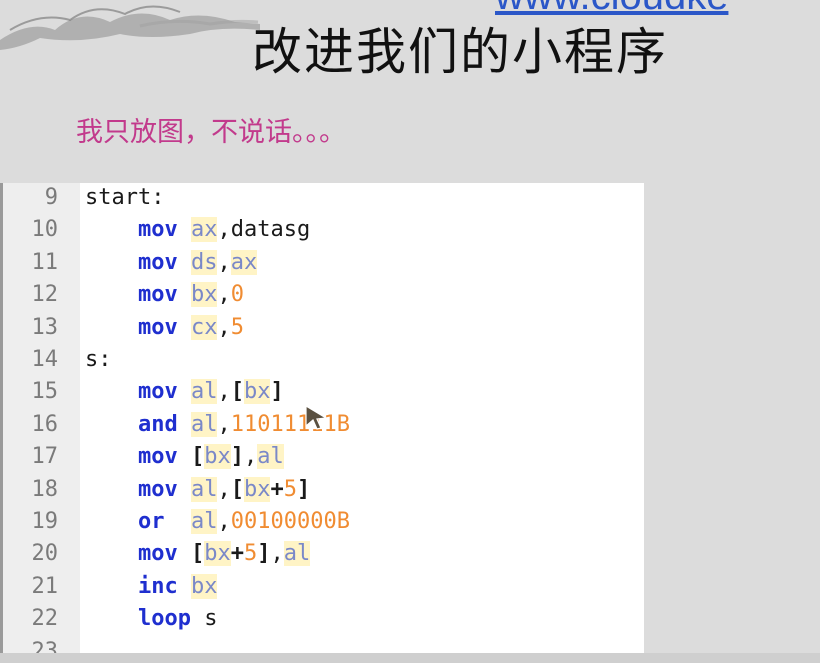 The height and width of the screenshot is (663, 820). I want to click on code-text: loop s, so click(151, 619).